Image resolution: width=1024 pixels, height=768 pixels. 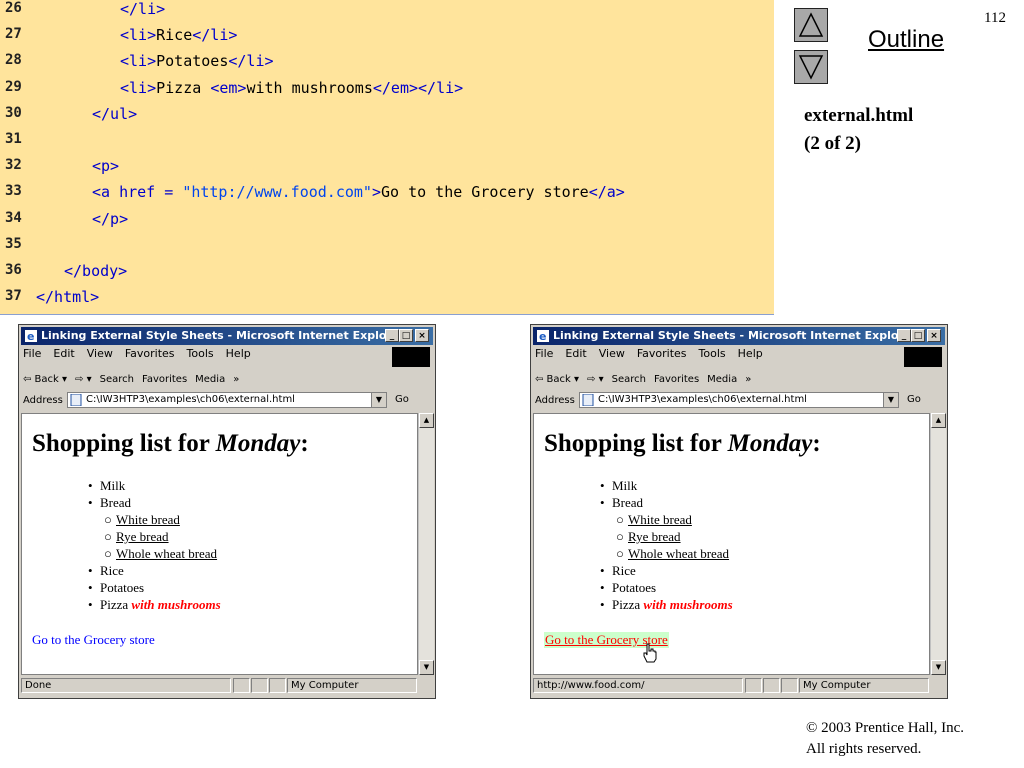 I want to click on code-token: <em>, so click(x=228, y=87).